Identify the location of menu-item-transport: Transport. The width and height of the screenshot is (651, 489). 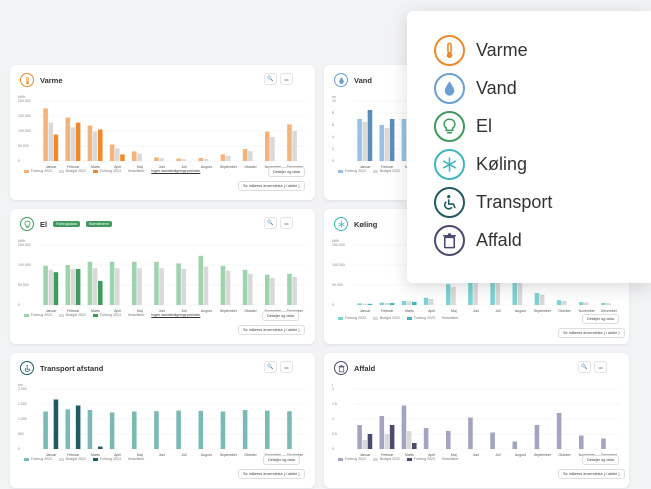
(493, 202).